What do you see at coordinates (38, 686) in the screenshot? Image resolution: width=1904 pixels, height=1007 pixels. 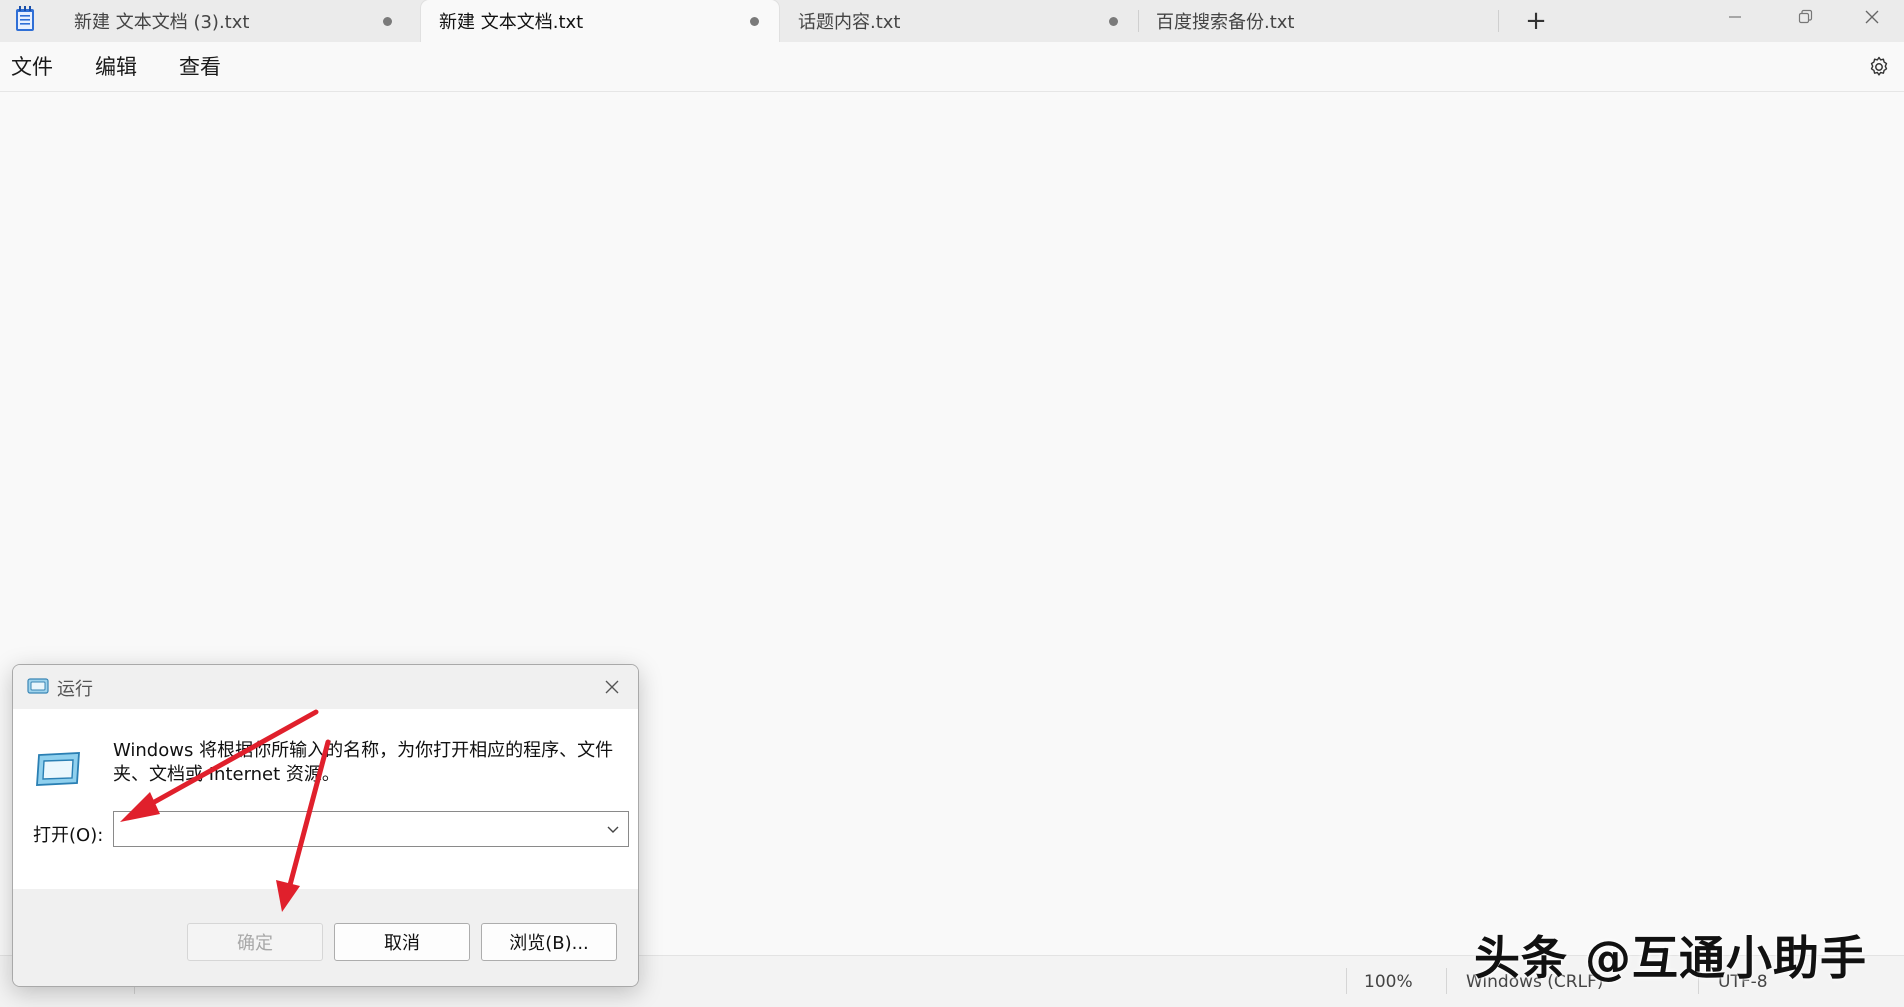 I see `run-icon` at bounding box center [38, 686].